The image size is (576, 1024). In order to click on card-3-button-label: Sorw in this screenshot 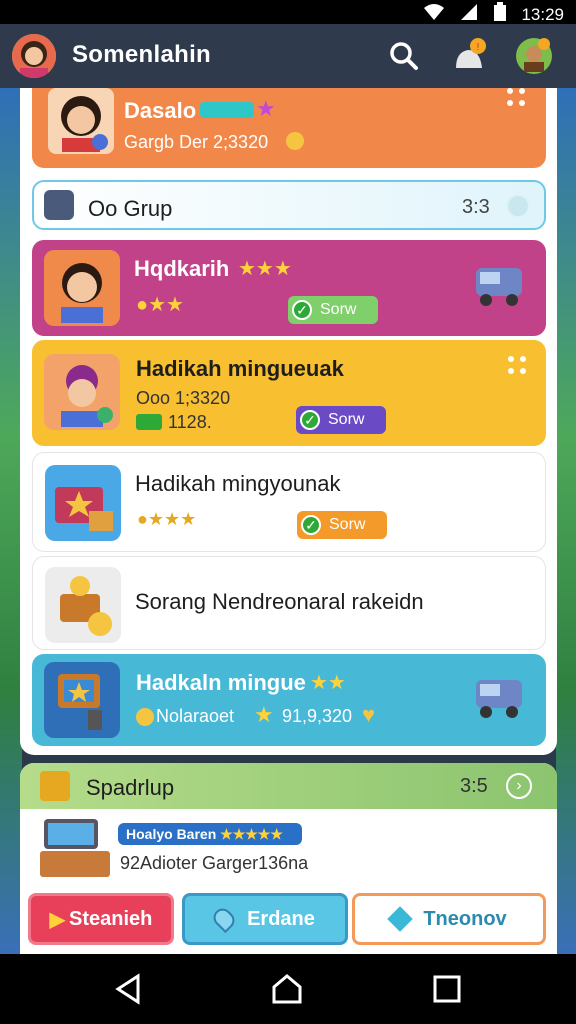, I will do `click(347, 524)`.